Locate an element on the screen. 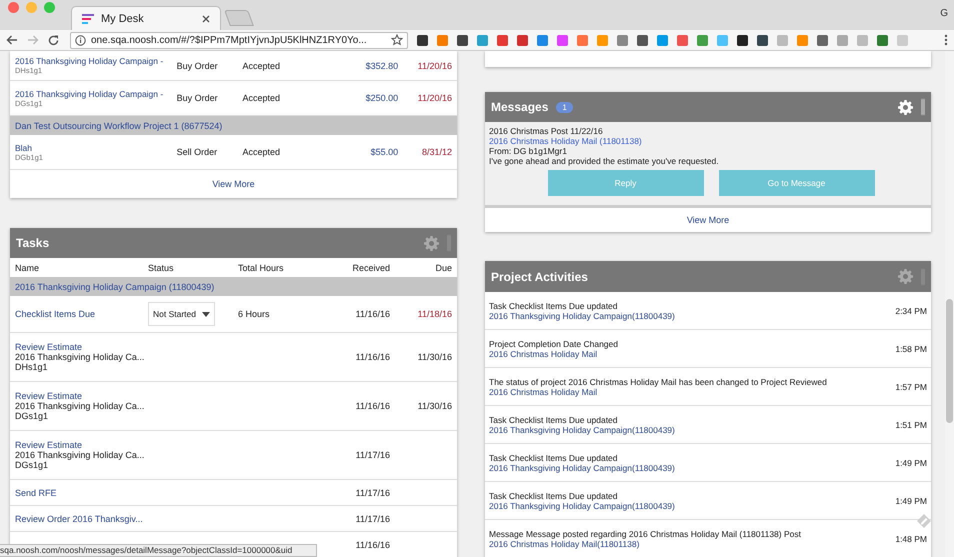 The image size is (954, 557). lines-icon is located at coordinates (88, 19).